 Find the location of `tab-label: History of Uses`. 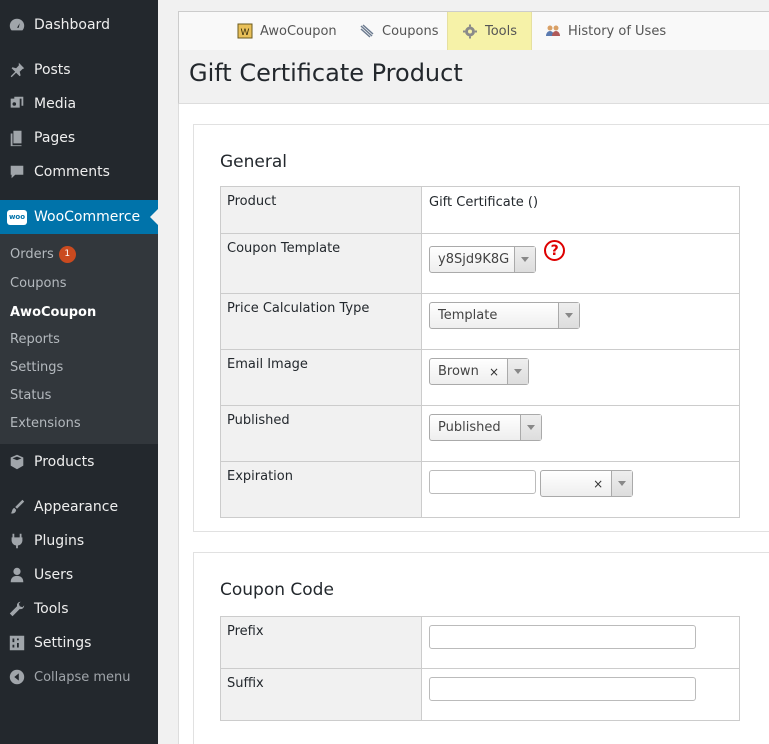

tab-label: History of Uses is located at coordinates (617, 31).